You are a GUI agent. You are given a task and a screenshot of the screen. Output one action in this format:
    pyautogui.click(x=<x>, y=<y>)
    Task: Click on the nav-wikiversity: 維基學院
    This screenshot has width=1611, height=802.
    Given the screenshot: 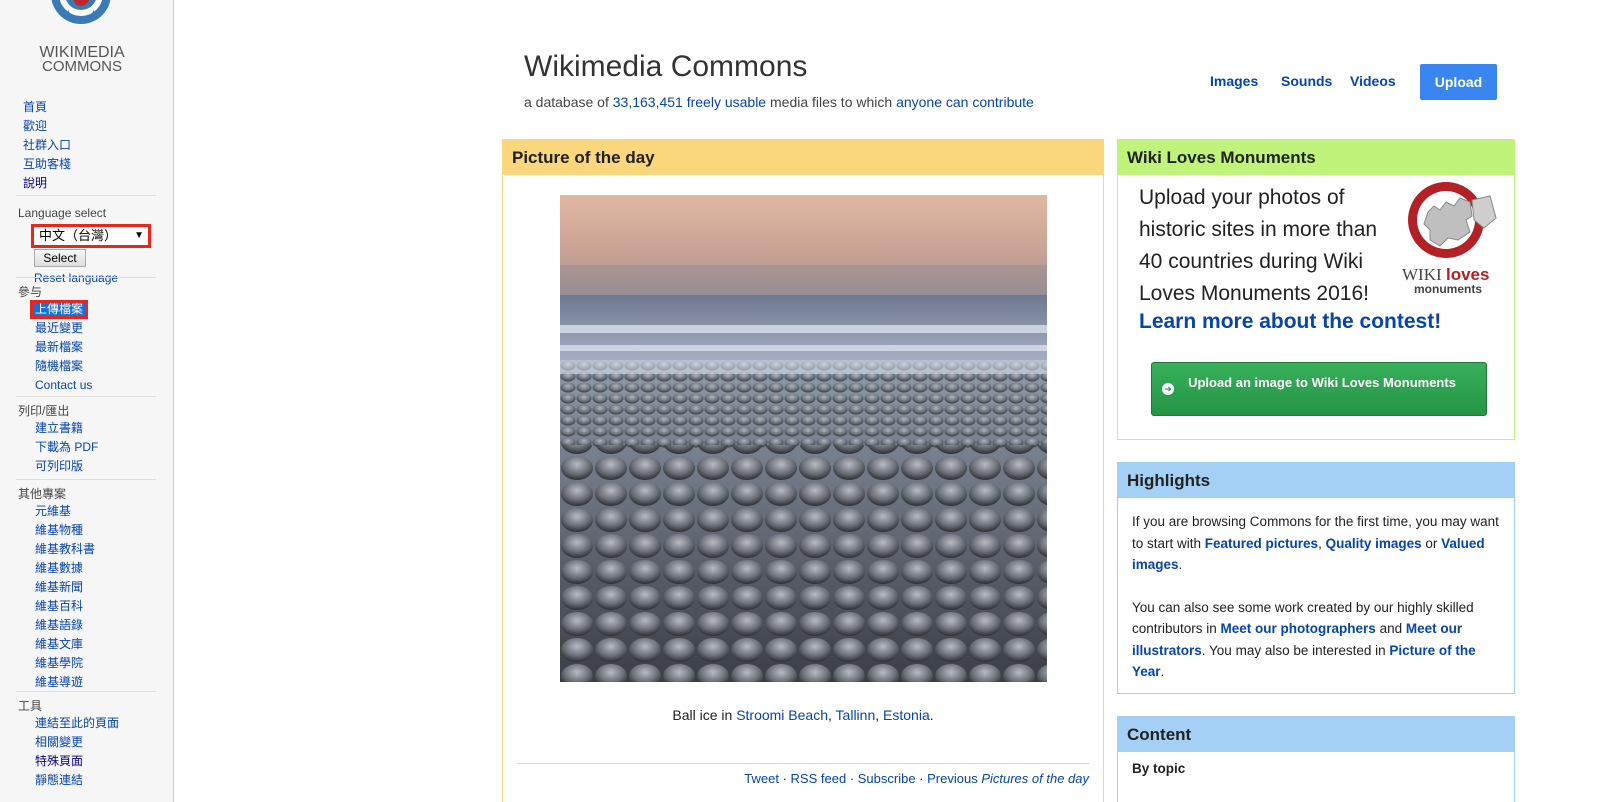 What is the action you would take?
    pyautogui.click(x=59, y=663)
    